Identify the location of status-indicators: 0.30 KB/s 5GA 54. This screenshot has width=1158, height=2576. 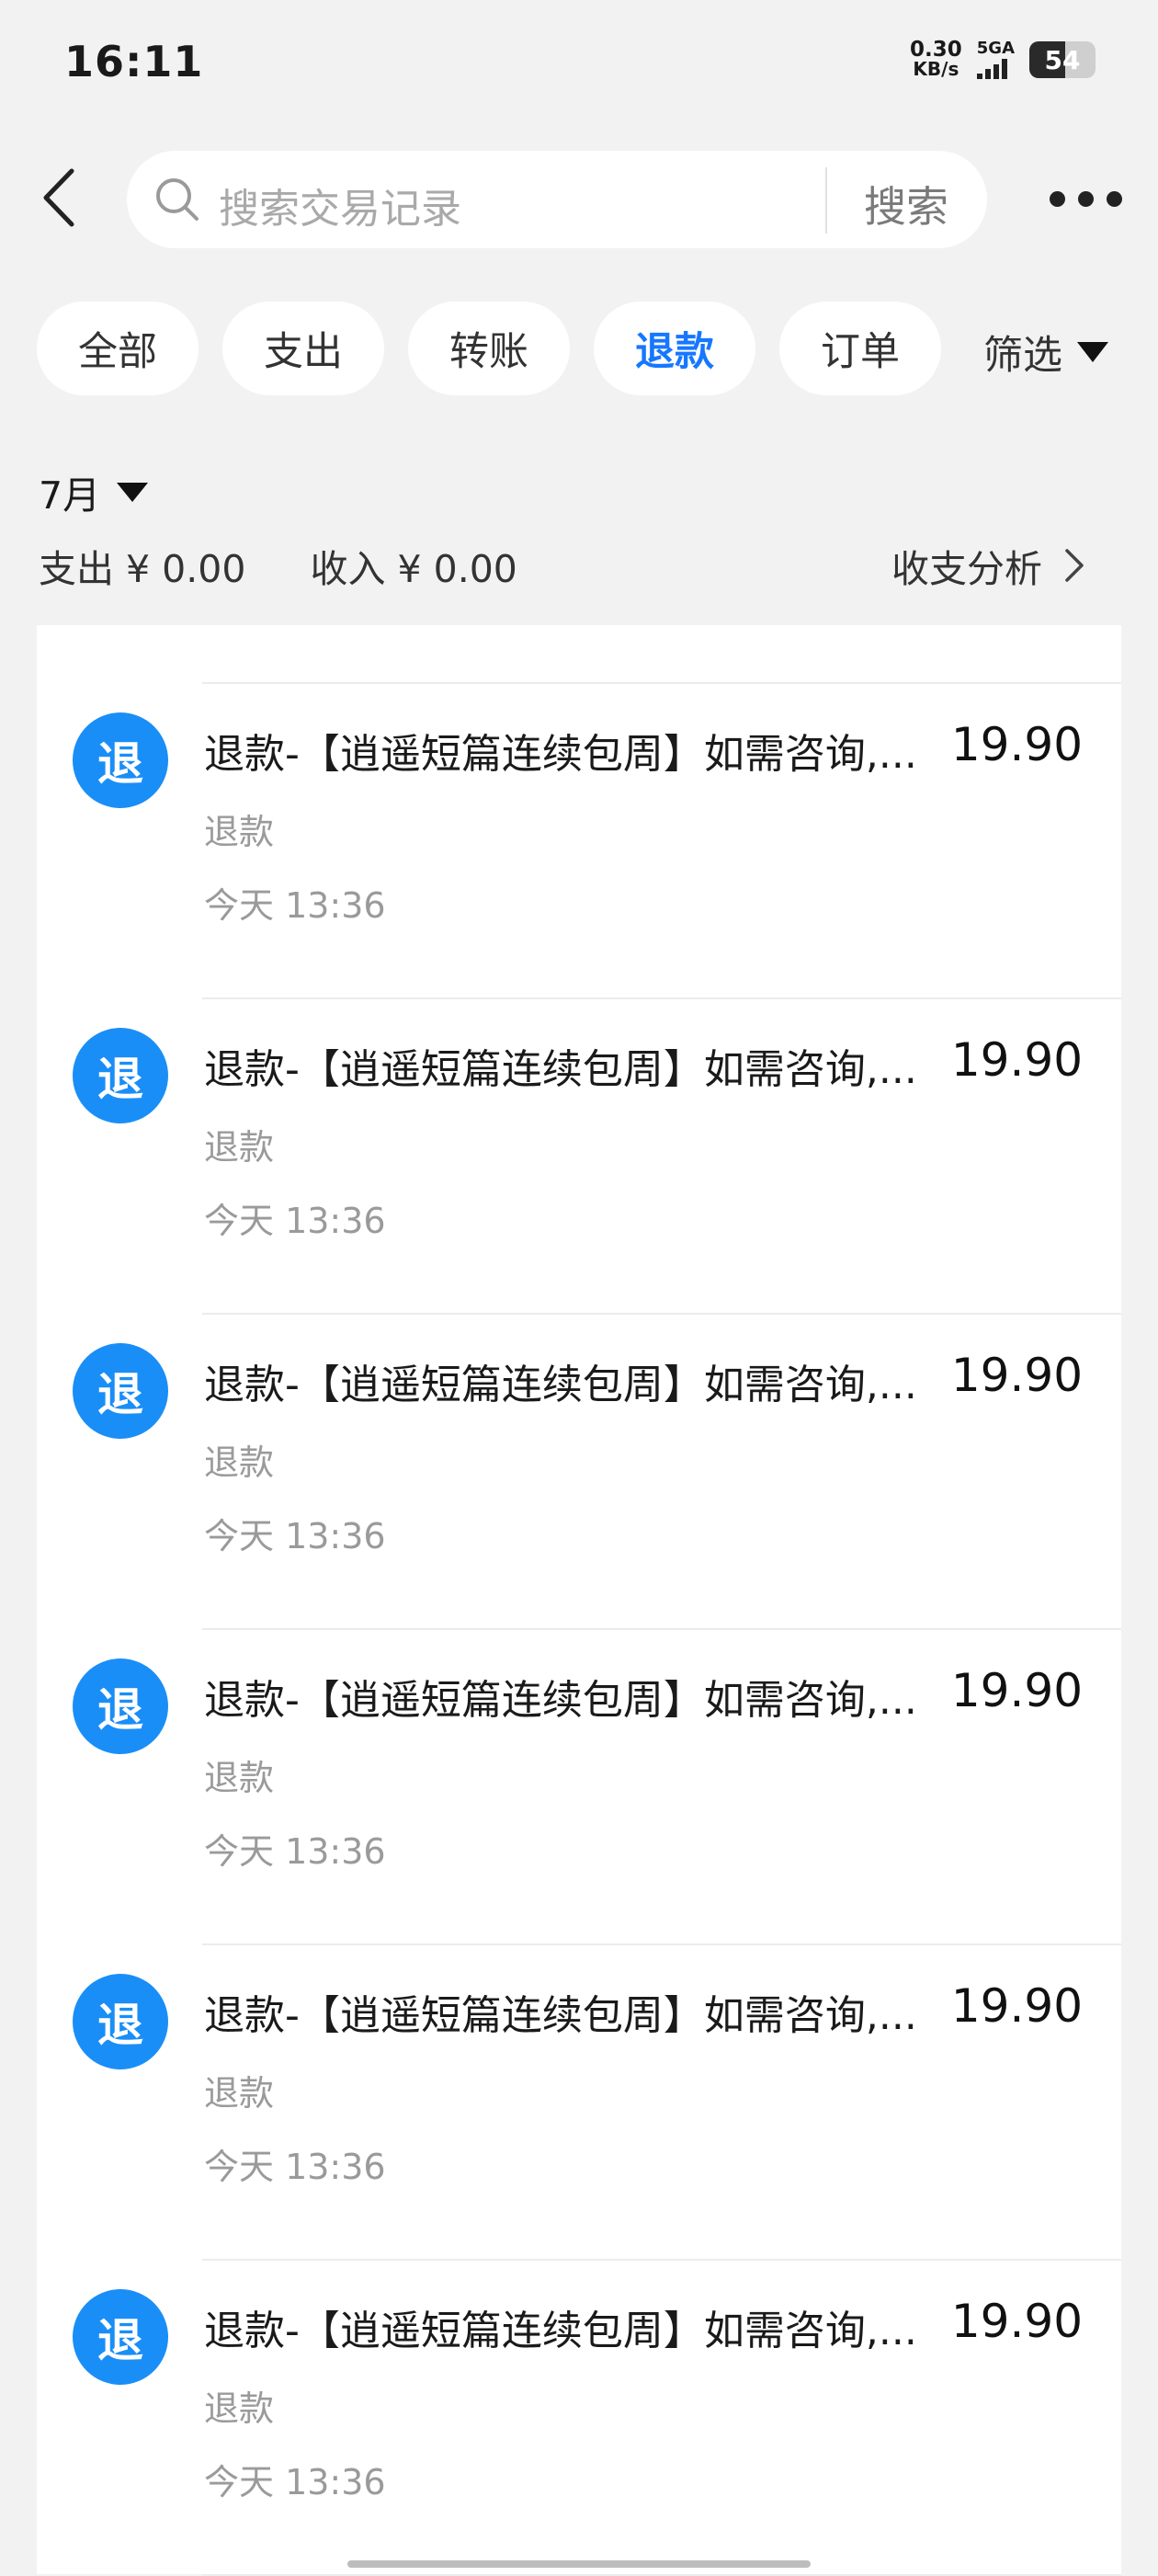
(1003, 59).